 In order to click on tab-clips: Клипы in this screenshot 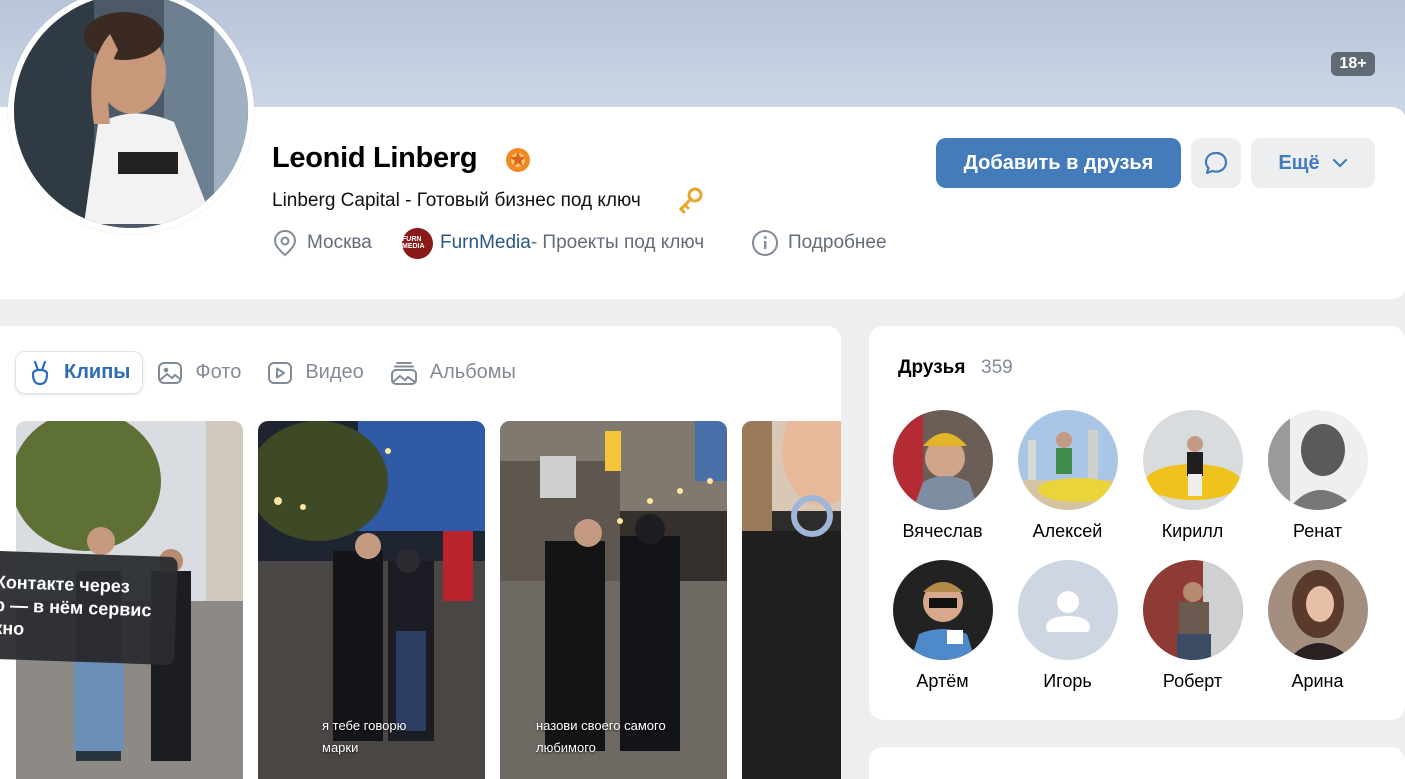, I will do `click(79, 372)`.